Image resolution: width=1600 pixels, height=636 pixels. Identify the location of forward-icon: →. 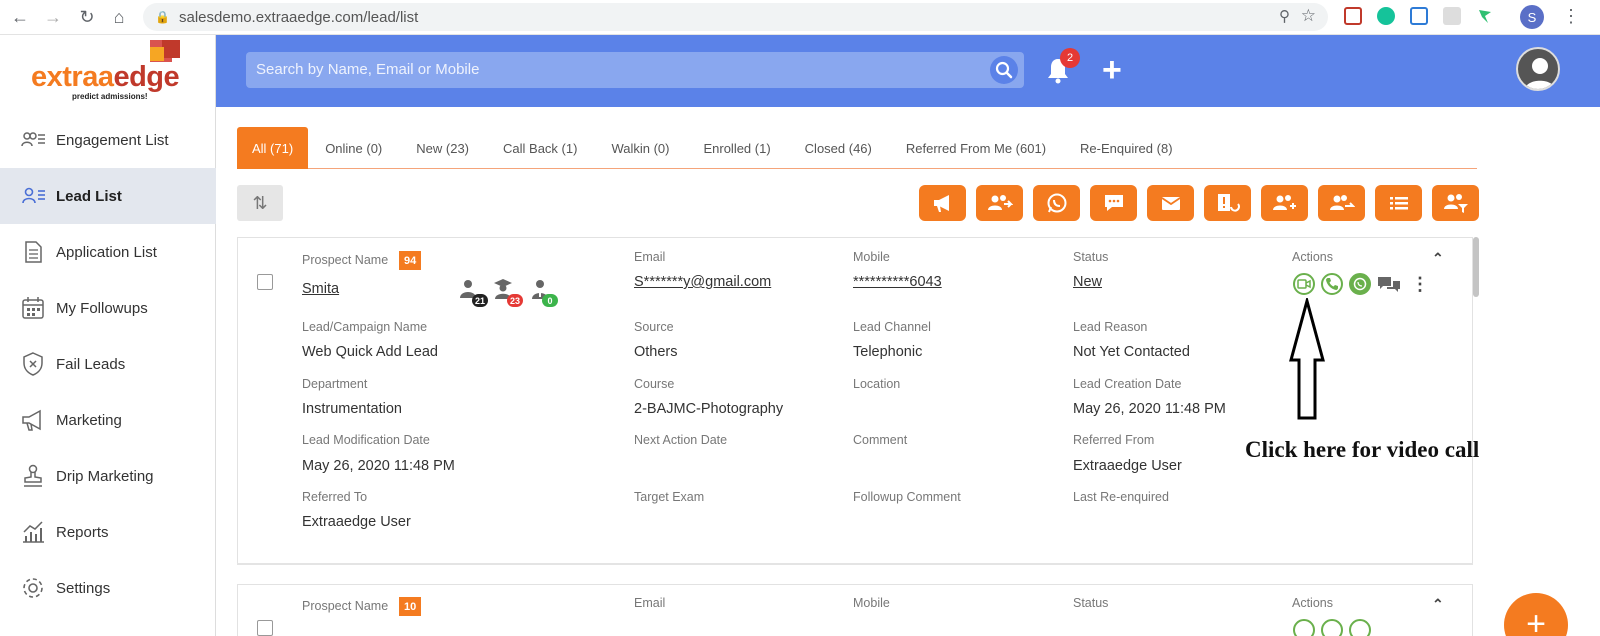
(53, 17).